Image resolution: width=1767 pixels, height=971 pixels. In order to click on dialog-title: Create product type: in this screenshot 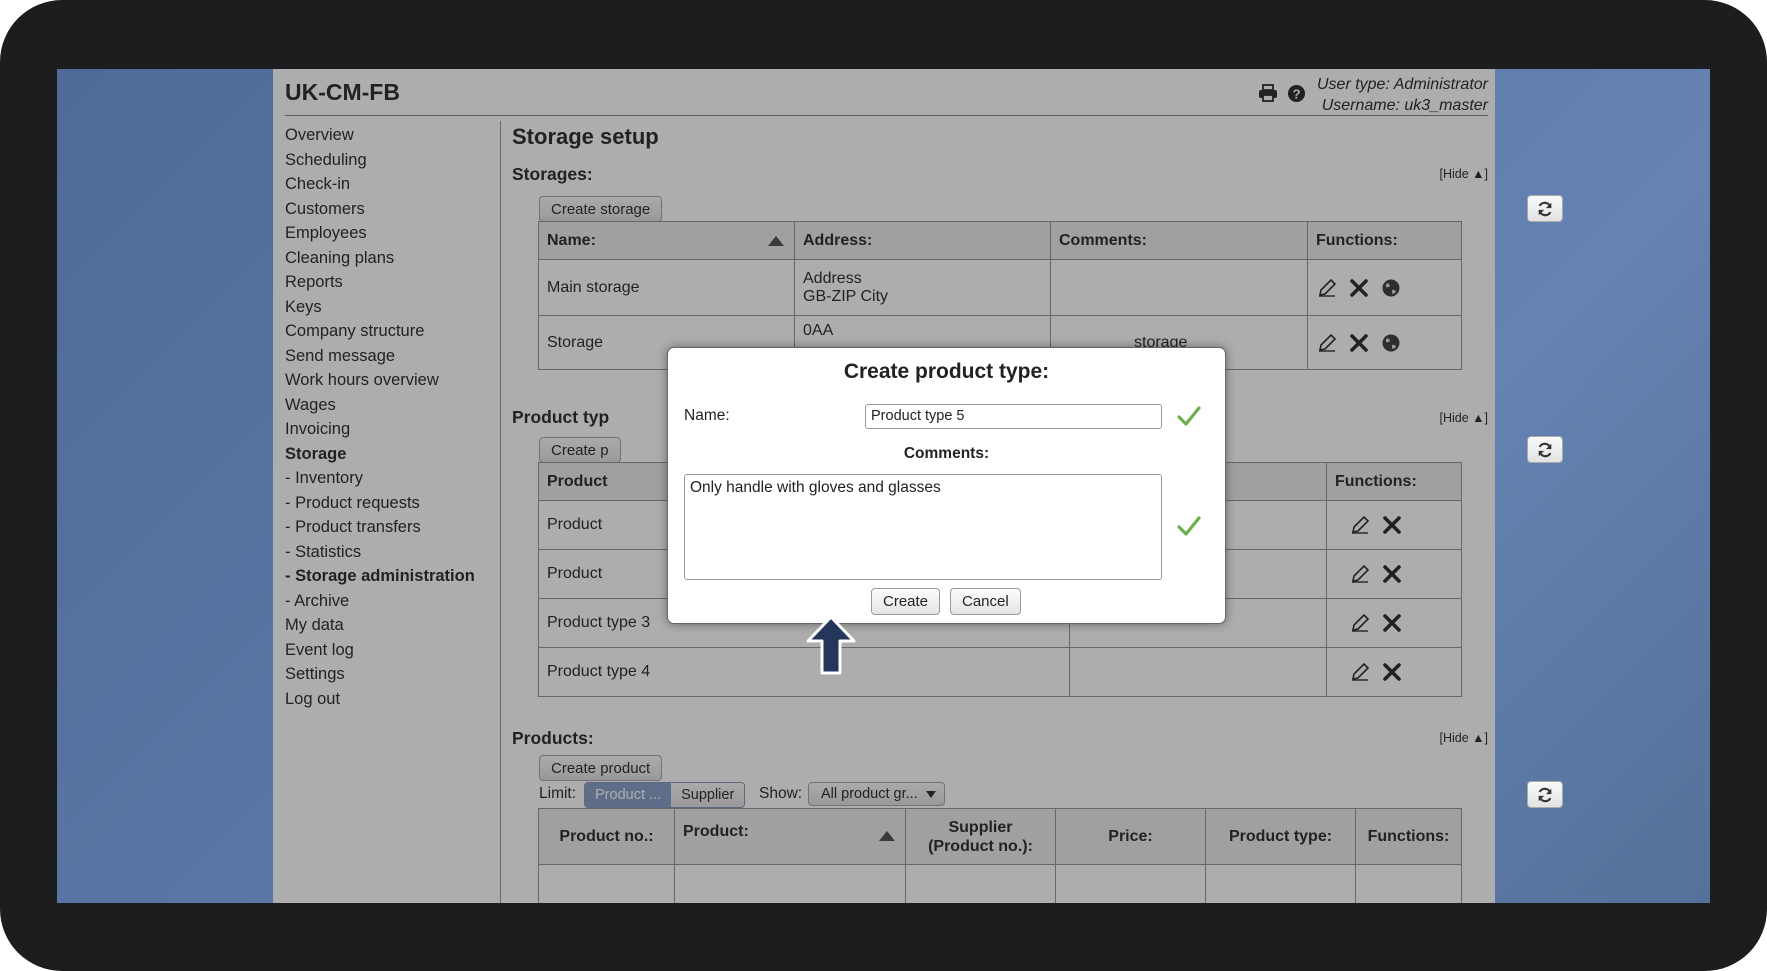, I will do `click(946, 371)`.